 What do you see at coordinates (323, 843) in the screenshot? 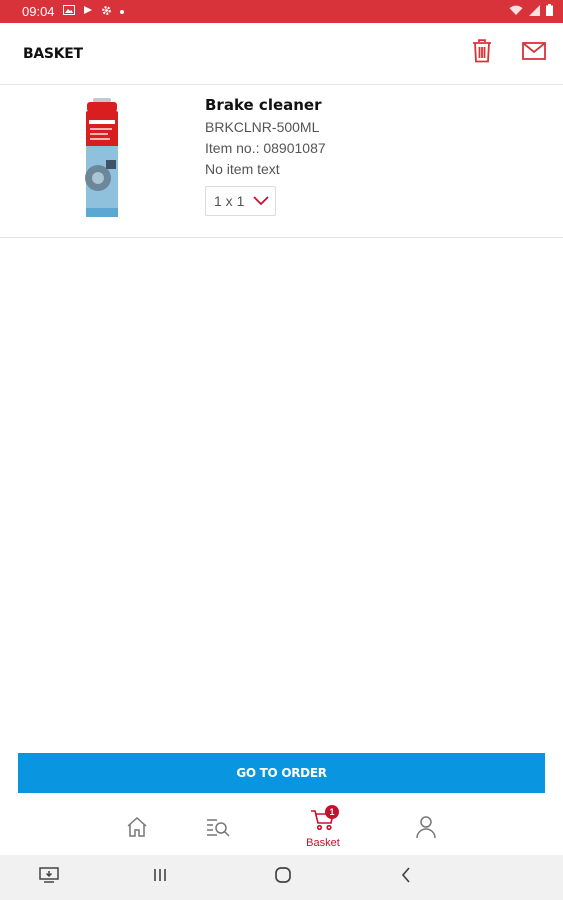
I see `nav-basket-label: Basket` at bounding box center [323, 843].